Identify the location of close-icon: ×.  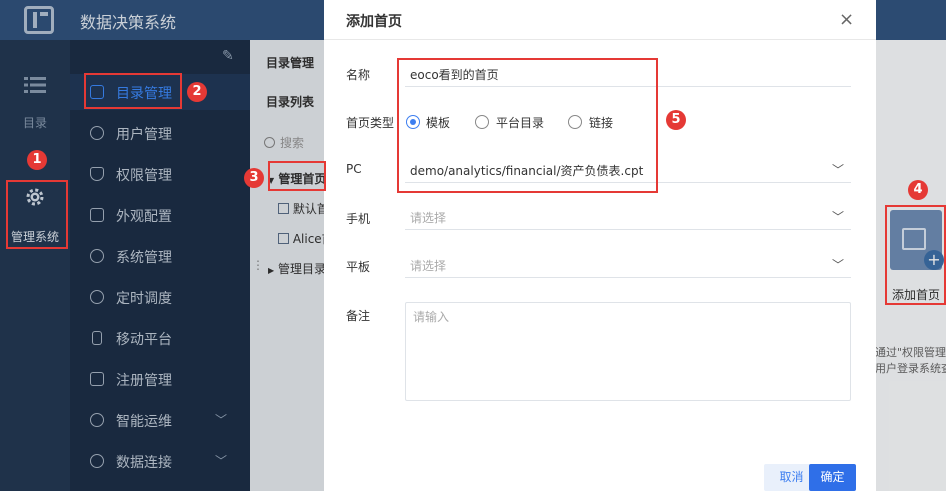
(846, 19).